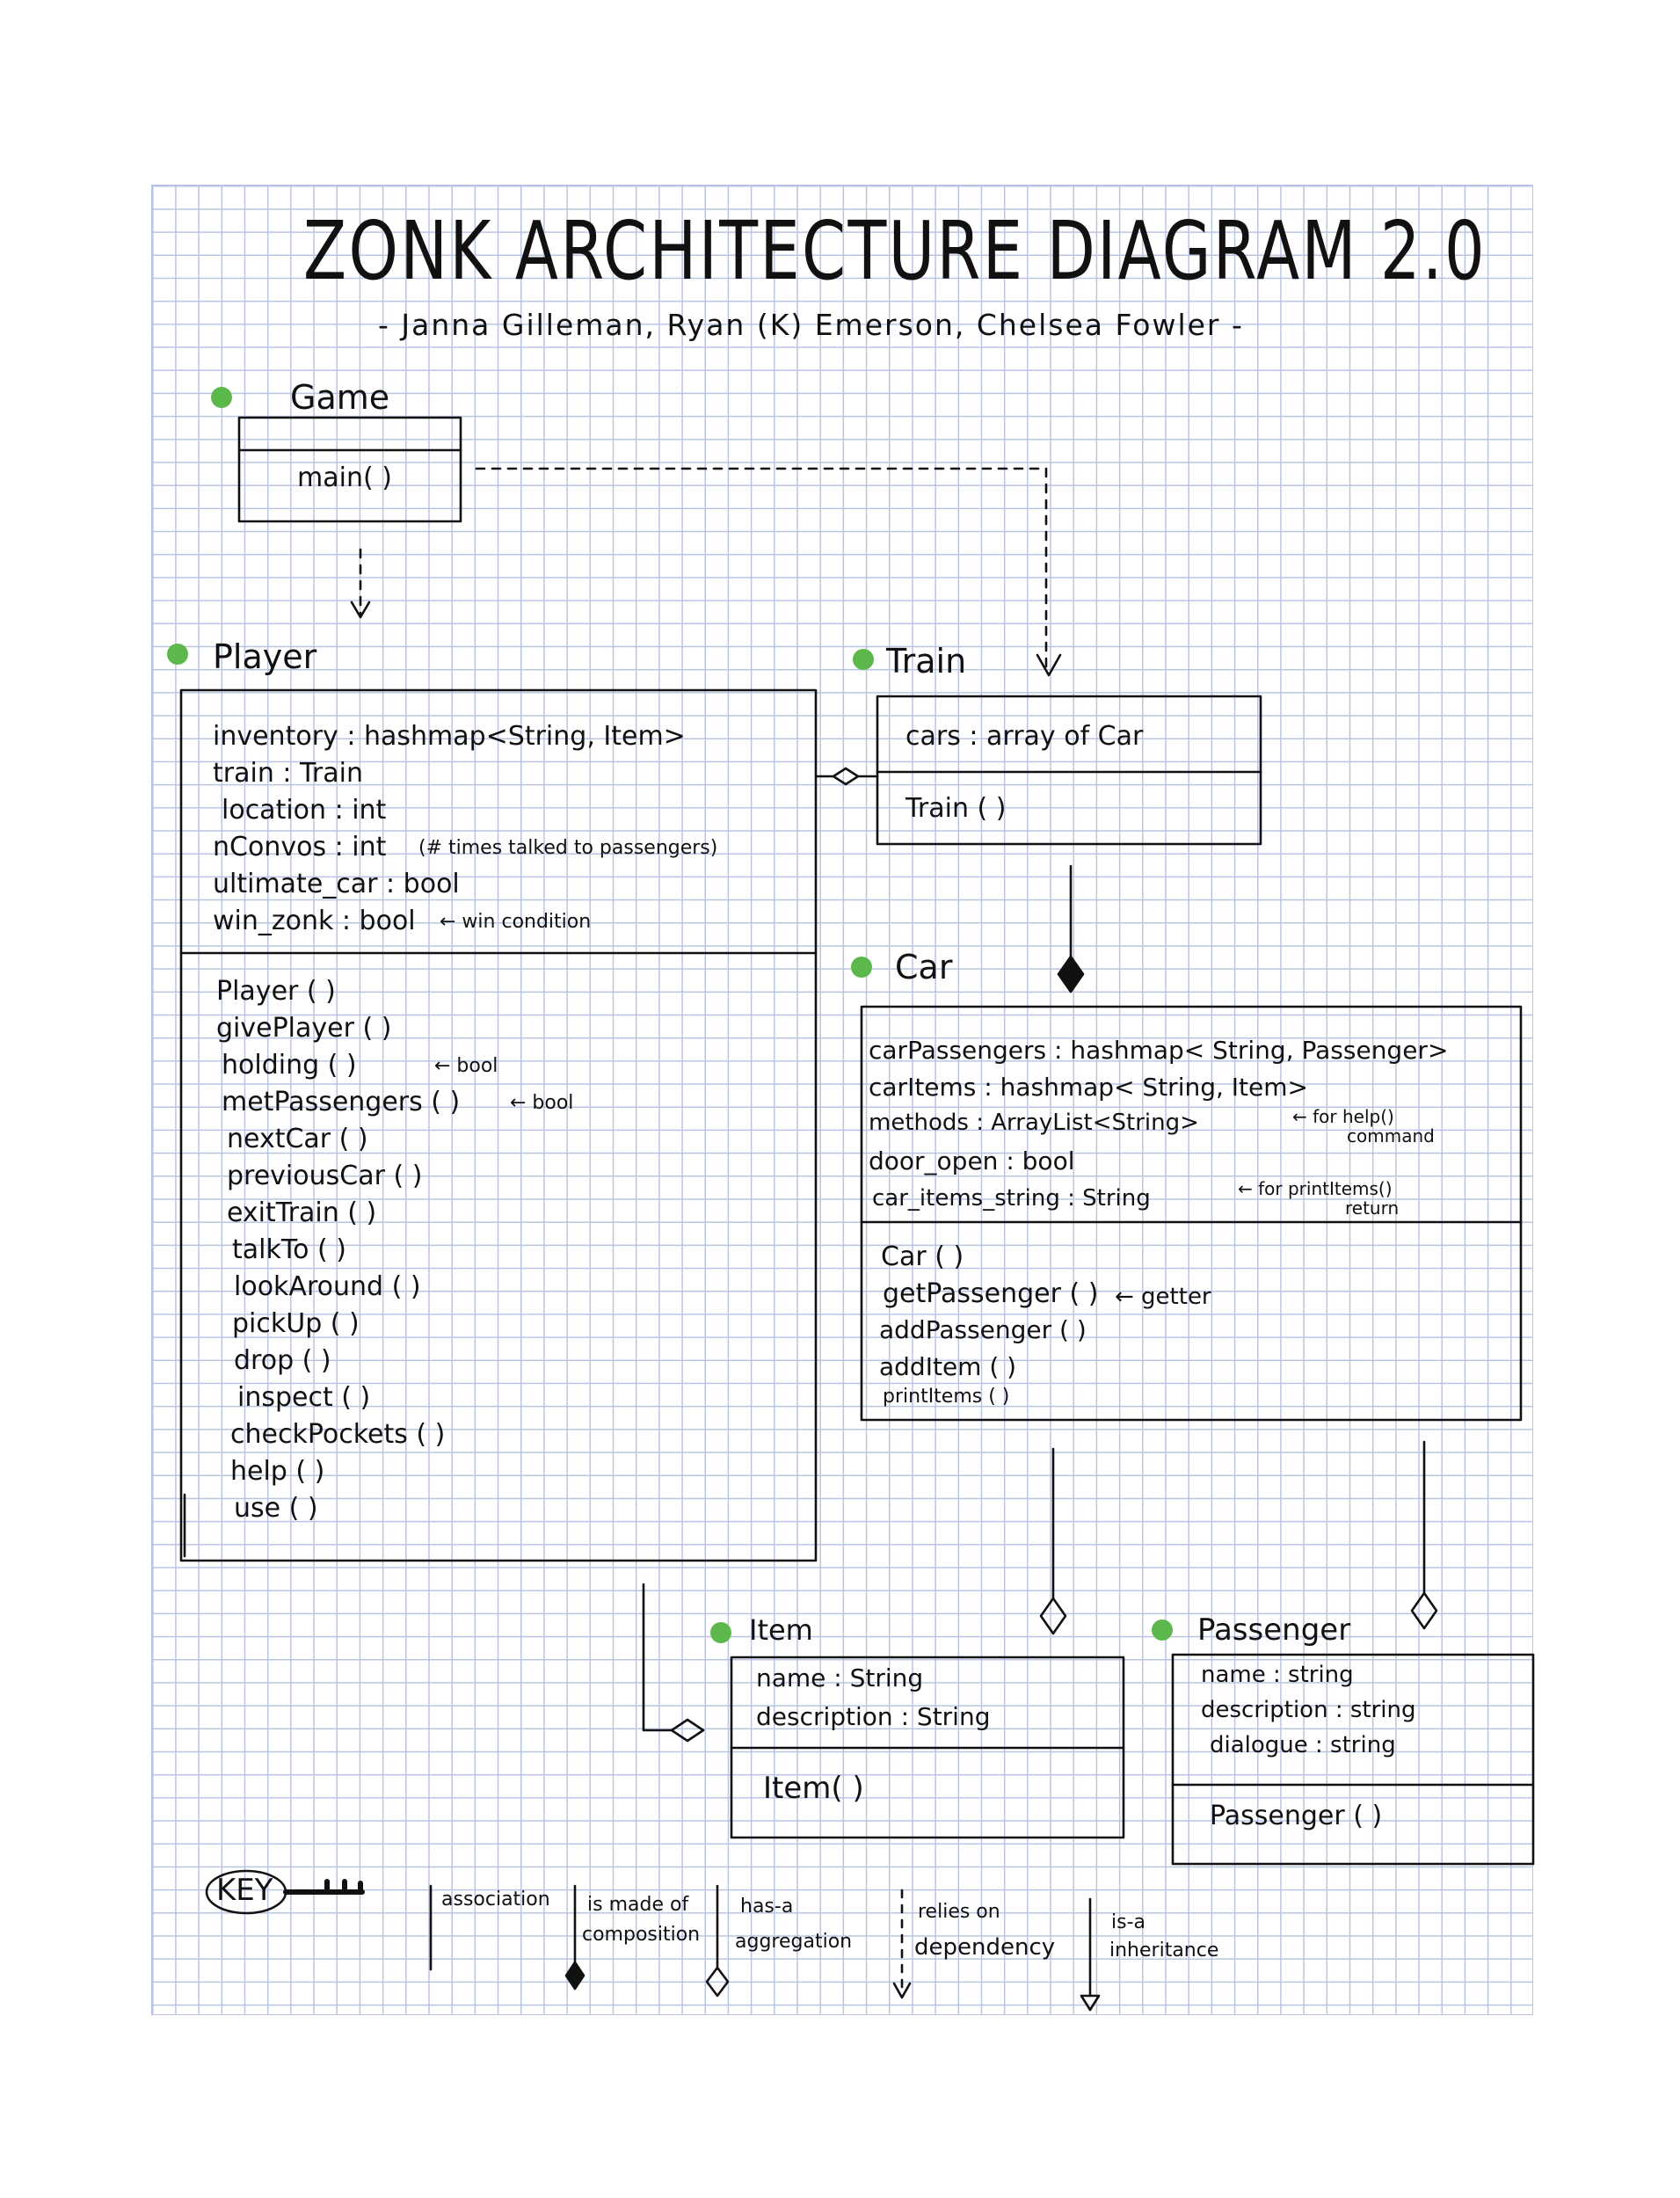 The image size is (1680, 2198). What do you see at coordinates (1315, 1188) in the screenshot?
I see `car-attribute-note: ← for printItems()` at bounding box center [1315, 1188].